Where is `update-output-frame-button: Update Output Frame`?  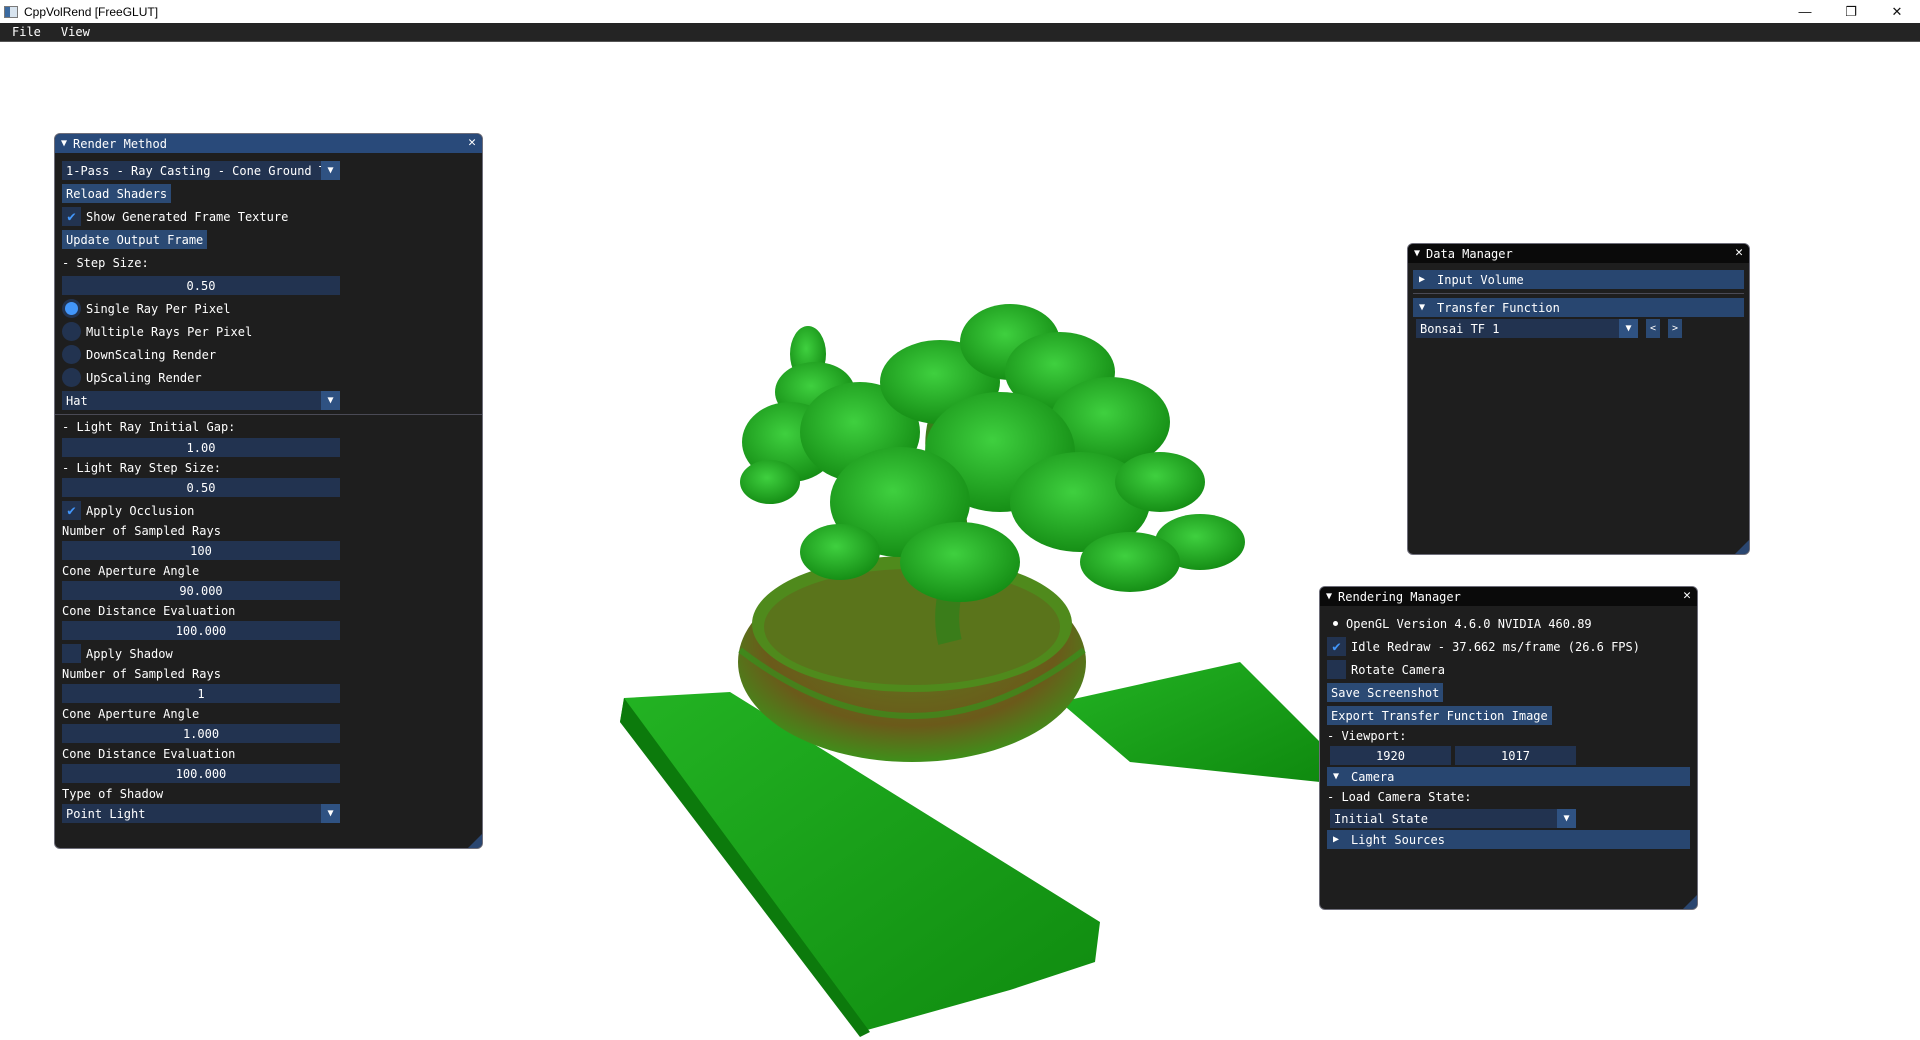
update-output-frame-button: Update Output Frame is located at coordinates (135, 239).